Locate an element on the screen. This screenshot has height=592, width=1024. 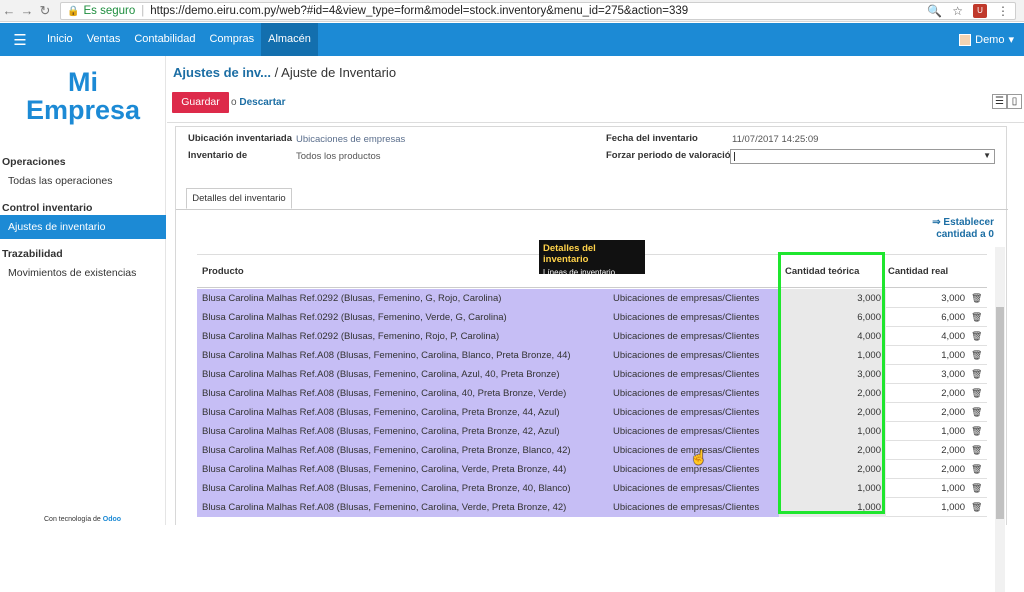
header-product: Producto is located at coordinates (223, 271).